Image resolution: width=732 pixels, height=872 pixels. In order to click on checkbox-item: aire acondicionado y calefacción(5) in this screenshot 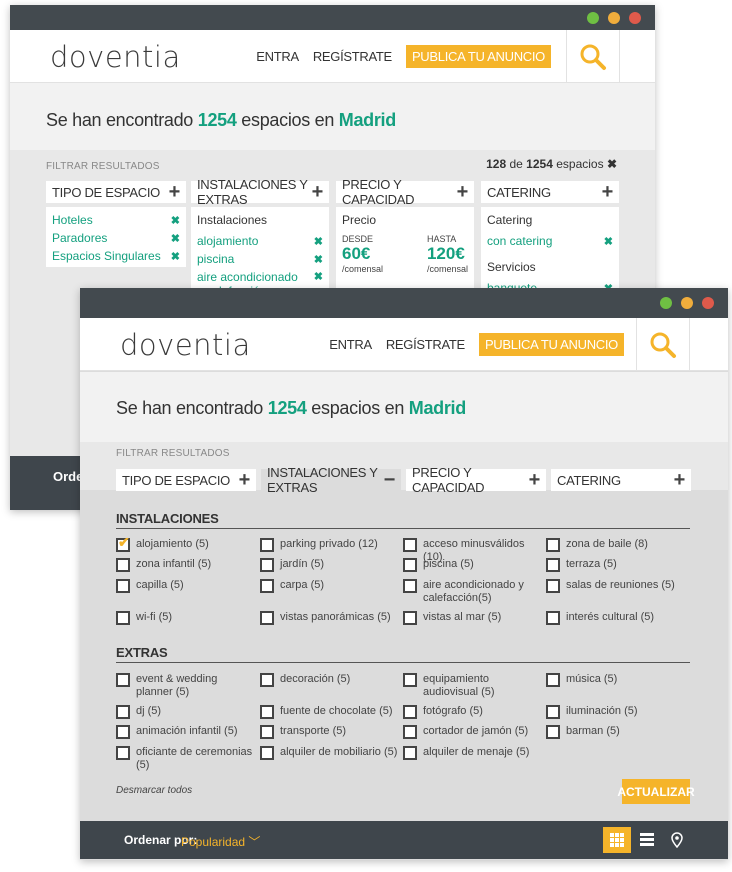, I will do `click(473, 592)`.